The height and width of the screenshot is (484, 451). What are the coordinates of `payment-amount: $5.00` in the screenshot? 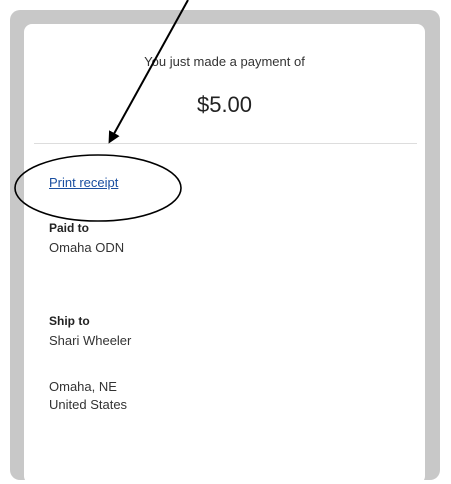 It's located at (224, 104).